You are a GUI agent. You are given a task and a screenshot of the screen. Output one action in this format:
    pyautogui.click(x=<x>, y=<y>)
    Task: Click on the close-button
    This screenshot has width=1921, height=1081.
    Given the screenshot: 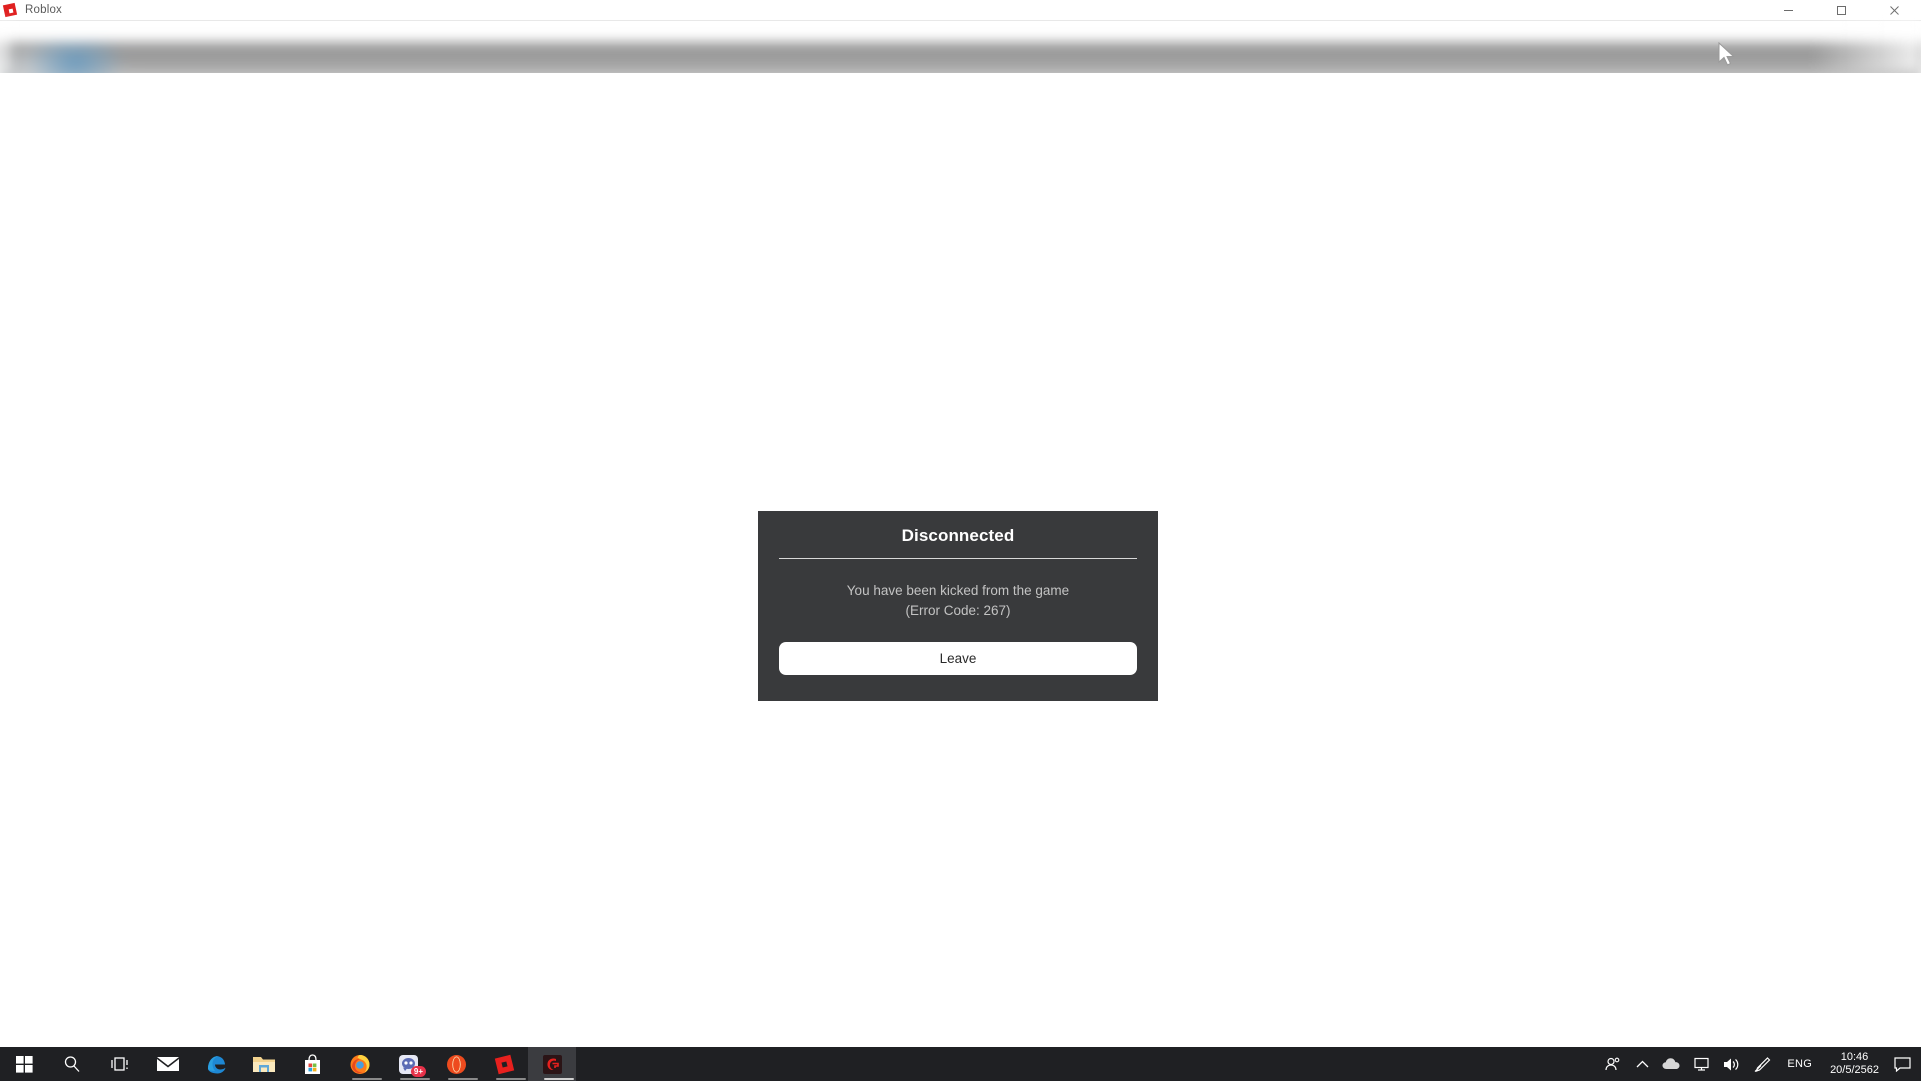 What is the action you would take?
    pyautogui.click(x=1894, y=10)
    